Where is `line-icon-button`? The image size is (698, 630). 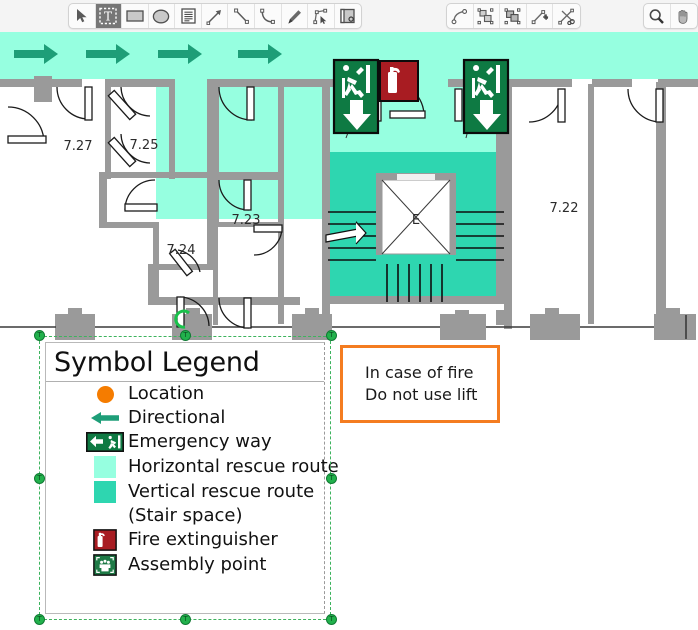 line-icon-button is located at coordinates (241, 16).